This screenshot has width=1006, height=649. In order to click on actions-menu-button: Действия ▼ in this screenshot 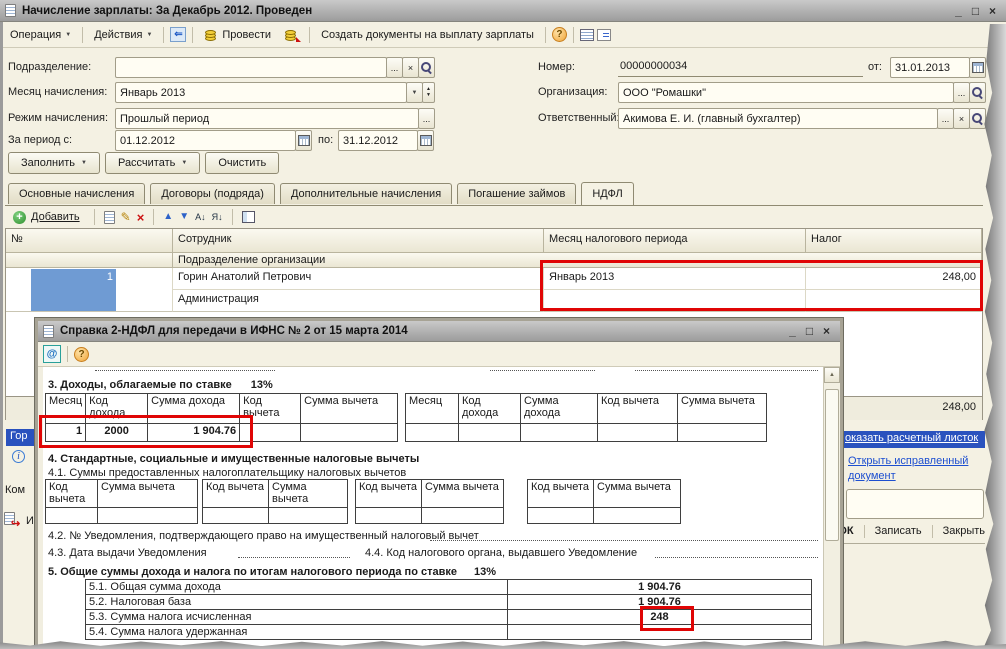, I will do `click(123, 35)`.